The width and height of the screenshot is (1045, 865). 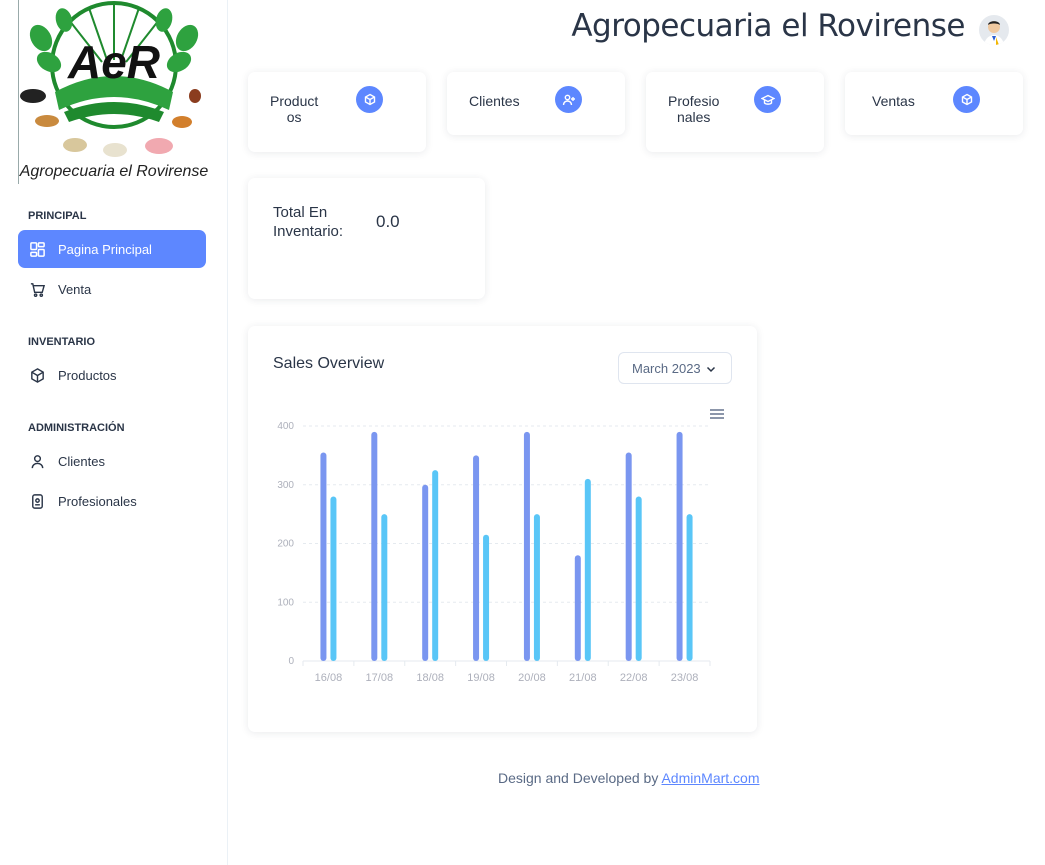 What do you see at coordinates (37, 249) in the screenshot?
I see `dashboard-icon` at bounding box center [37, 249].